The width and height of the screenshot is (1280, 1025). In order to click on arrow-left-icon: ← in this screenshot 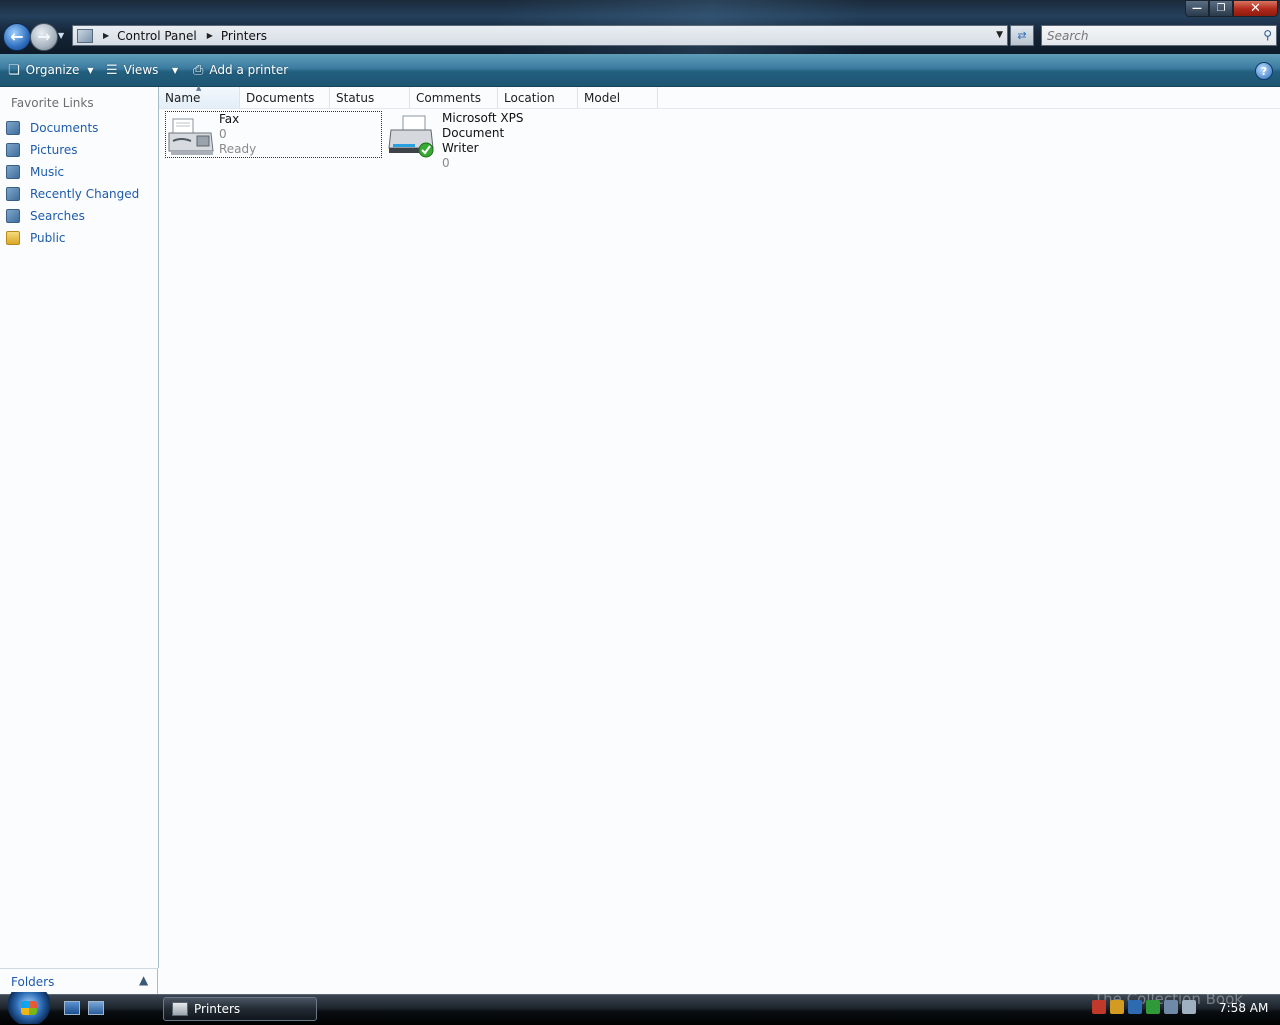, I will do `click(17, 36)`.